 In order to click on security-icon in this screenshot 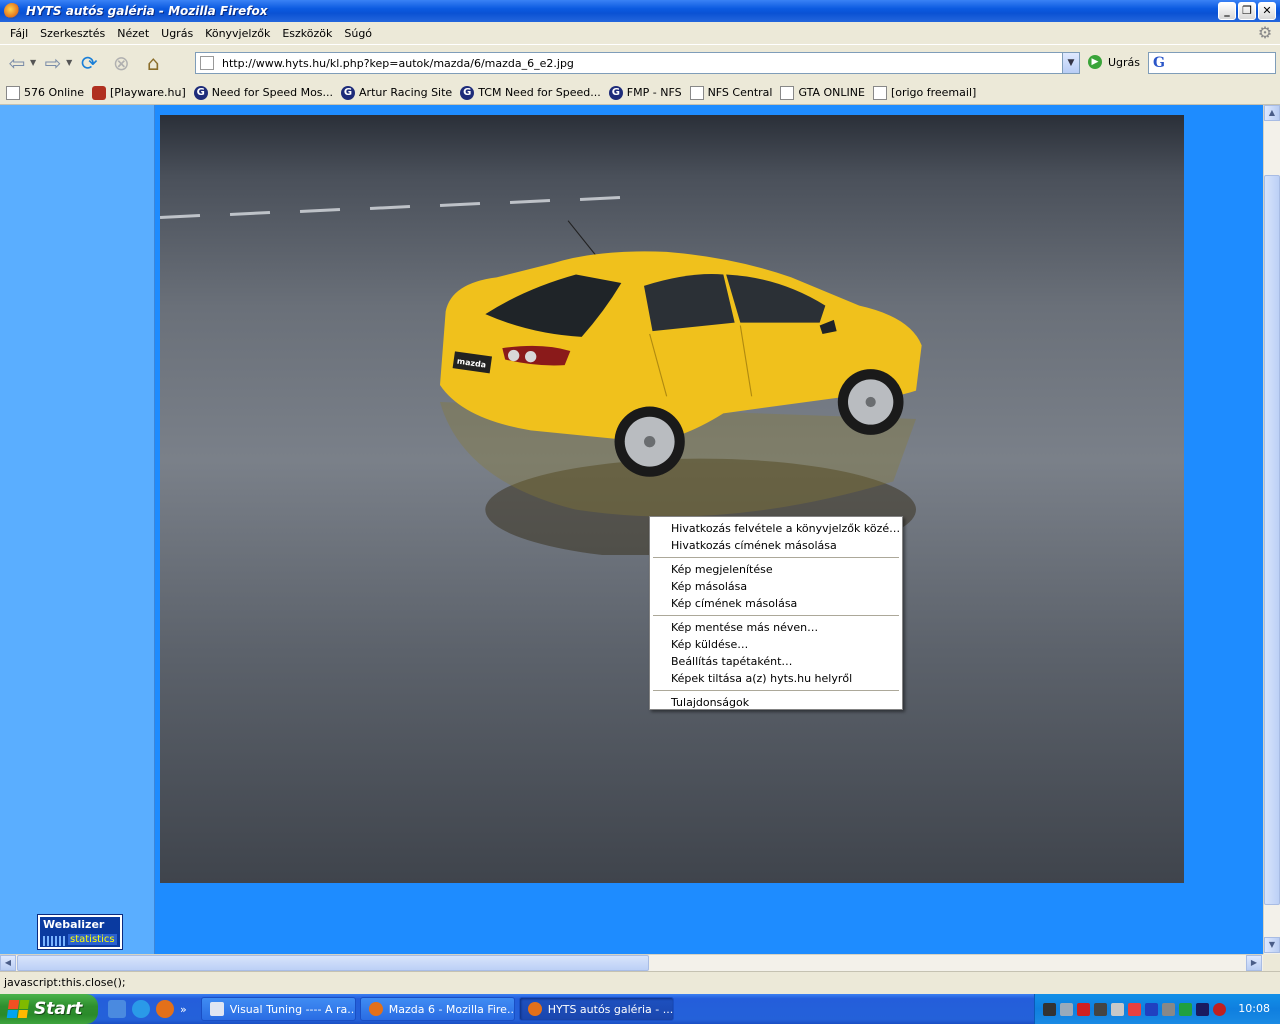, I will do `click(1185, 1009)`.